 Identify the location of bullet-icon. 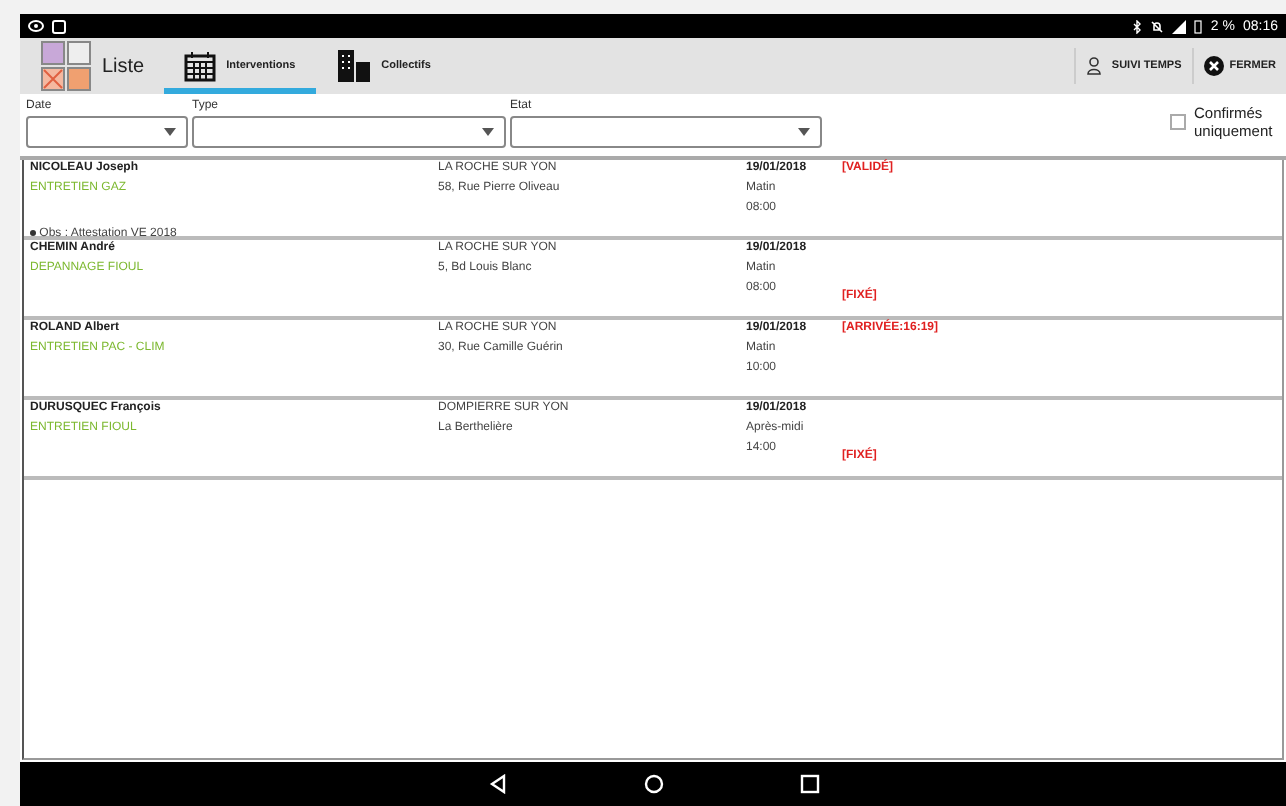
(33, 233).